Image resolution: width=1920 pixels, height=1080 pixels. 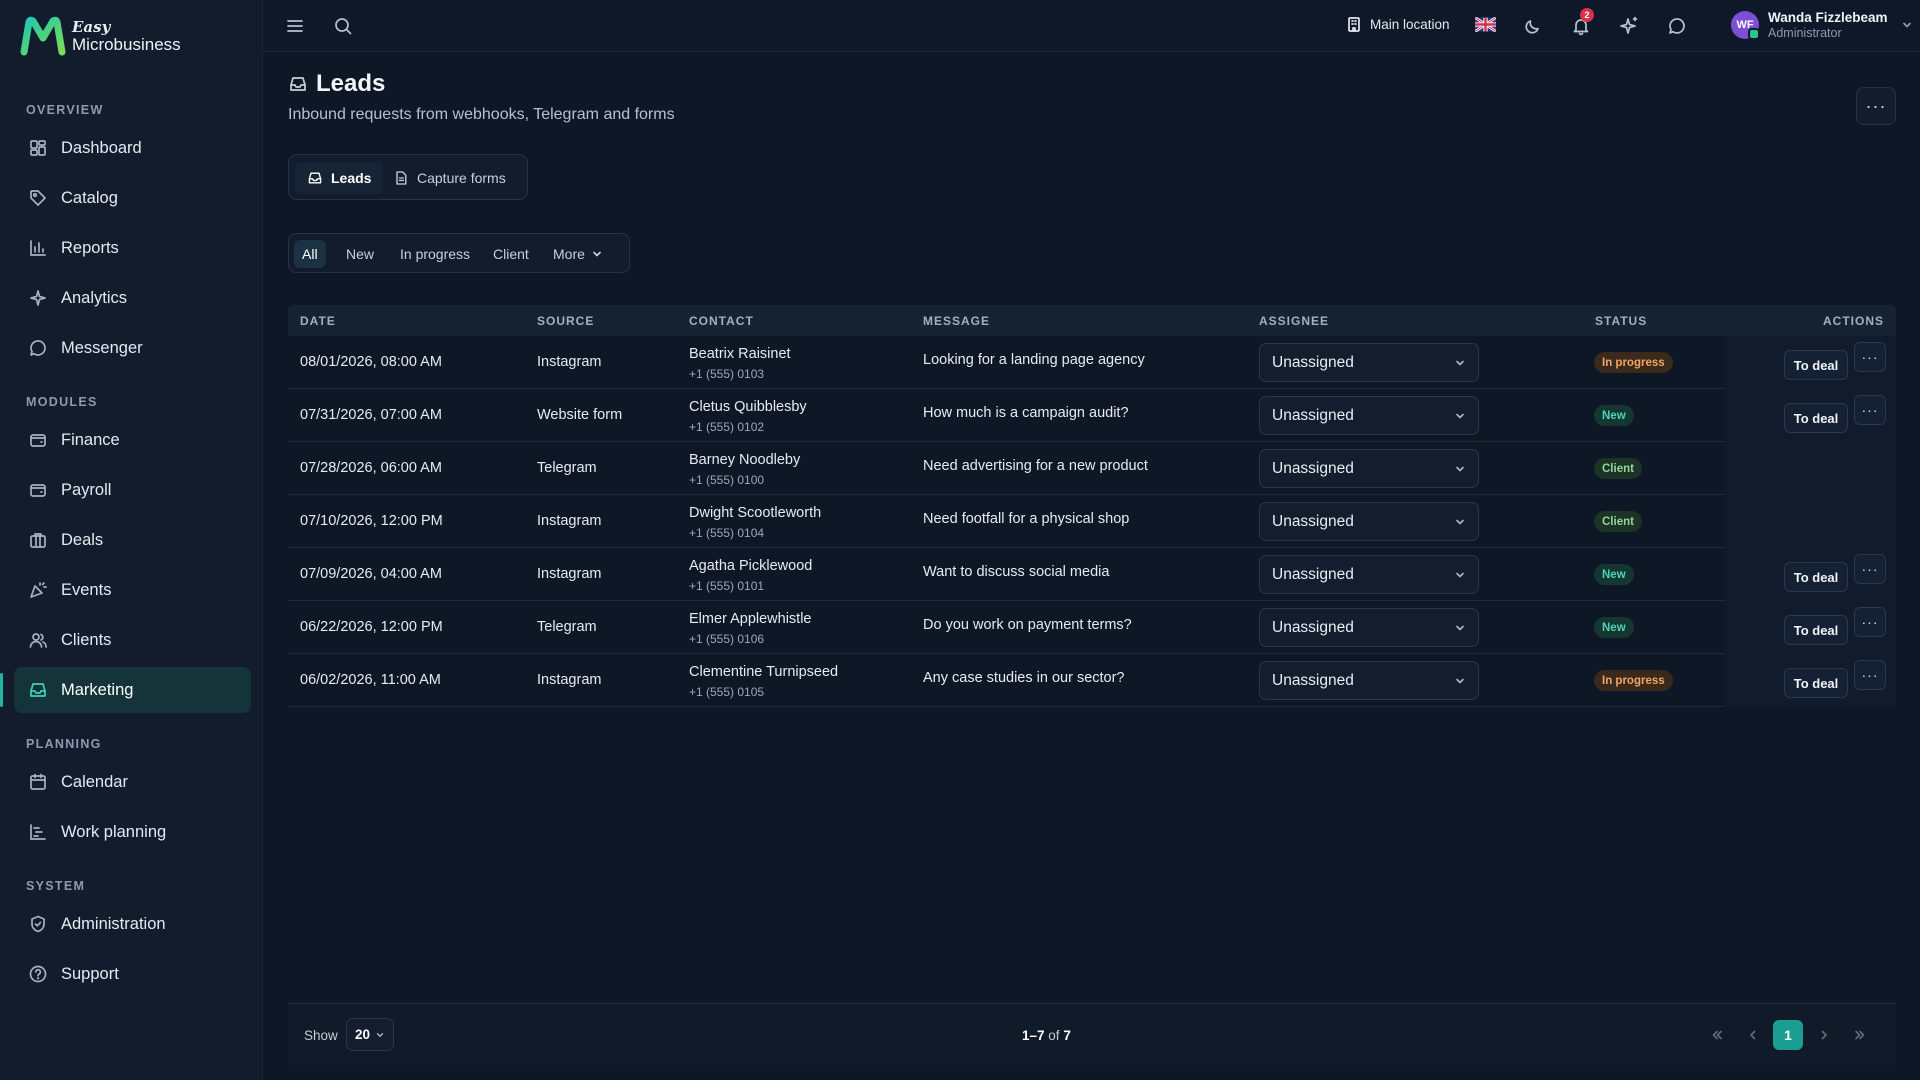 What do you see at coordinates (125, 690) in the screenshot?
I see `sidebar-item-marketing: Marketing` at bounding box center [125, 690].